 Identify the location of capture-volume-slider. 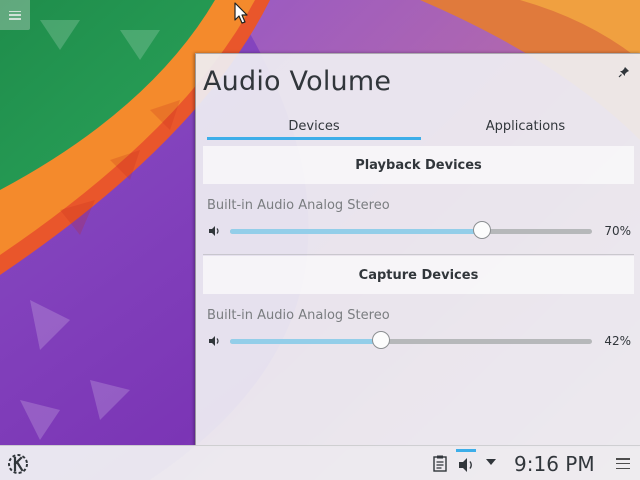
(411, 341).